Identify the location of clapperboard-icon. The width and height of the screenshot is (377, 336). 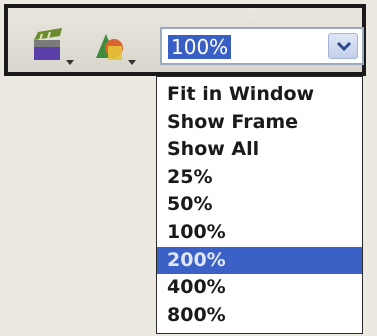
(54, 46).